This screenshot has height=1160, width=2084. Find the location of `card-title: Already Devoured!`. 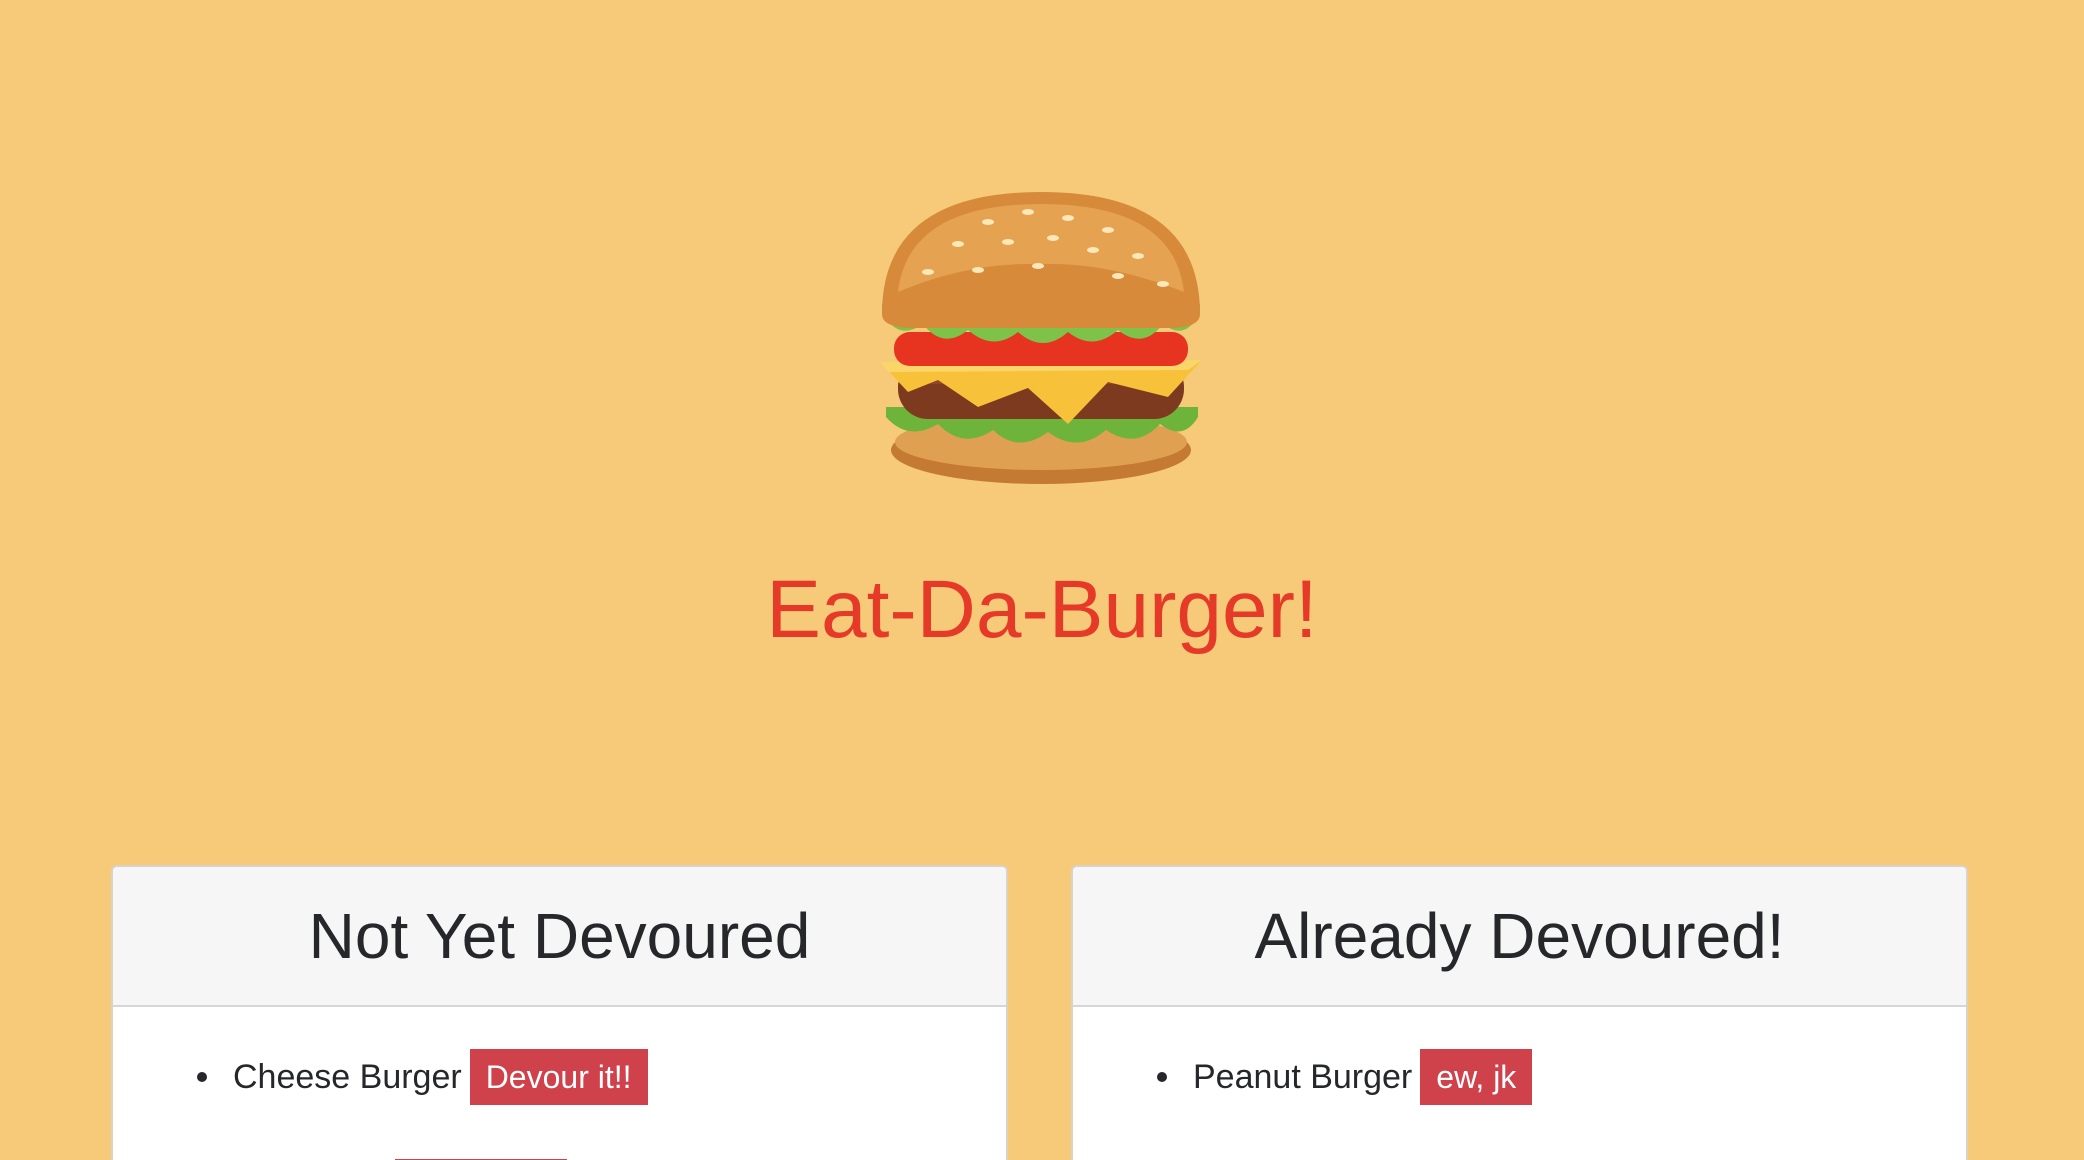

card-title: Already Devoured! is located at coordinates (1519, 936).